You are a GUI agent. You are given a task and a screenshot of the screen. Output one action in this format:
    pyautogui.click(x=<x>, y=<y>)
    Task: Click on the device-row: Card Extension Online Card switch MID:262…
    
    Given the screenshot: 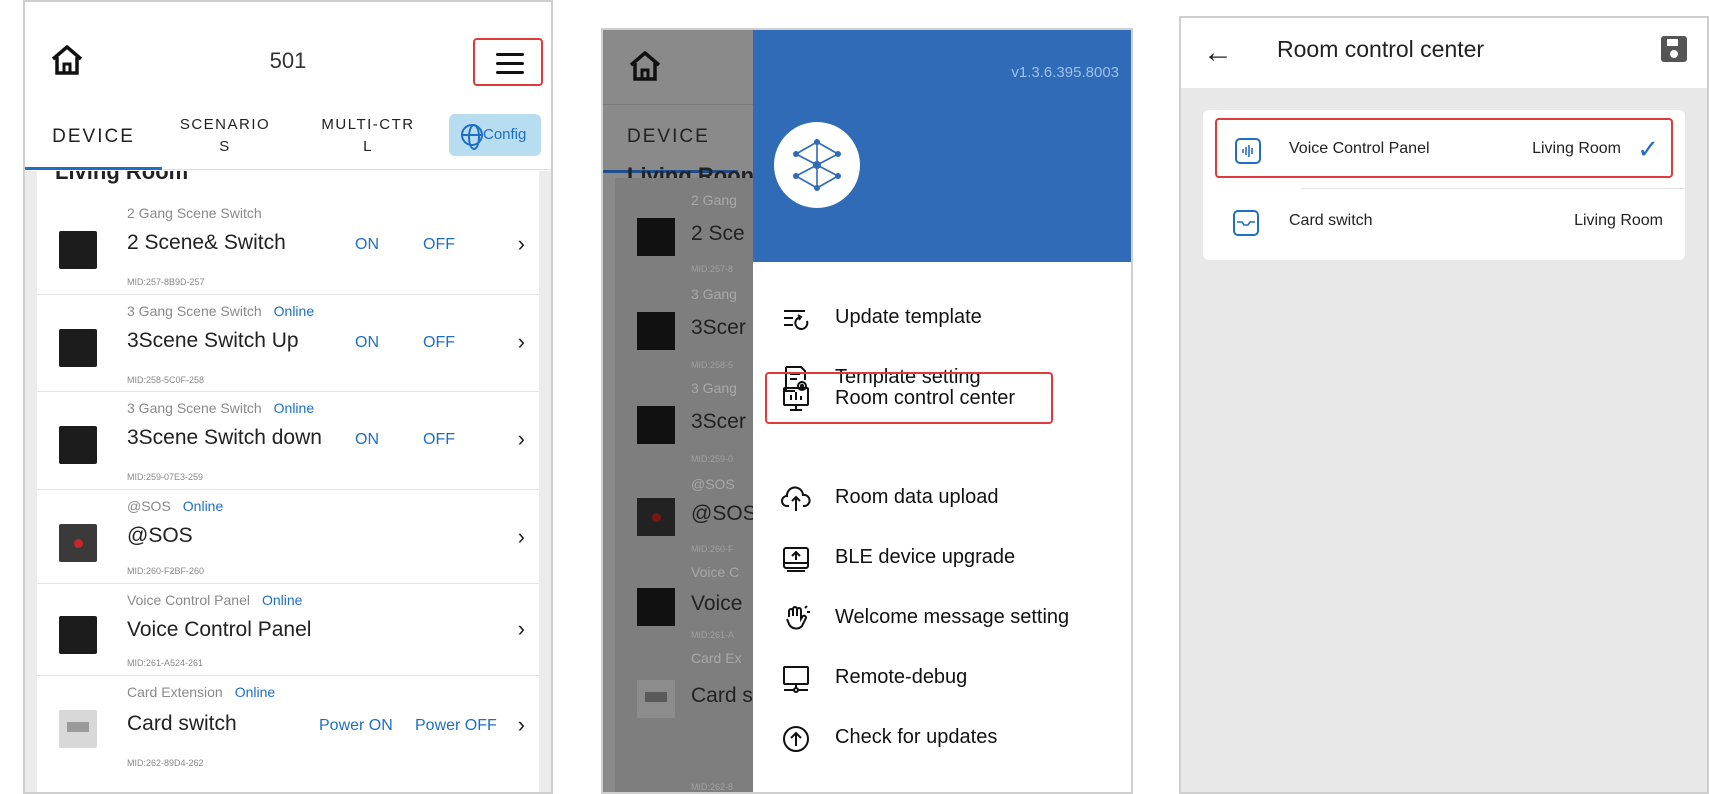 What is the action you would take?
    pyautogui.click(x=288, y=725)
    